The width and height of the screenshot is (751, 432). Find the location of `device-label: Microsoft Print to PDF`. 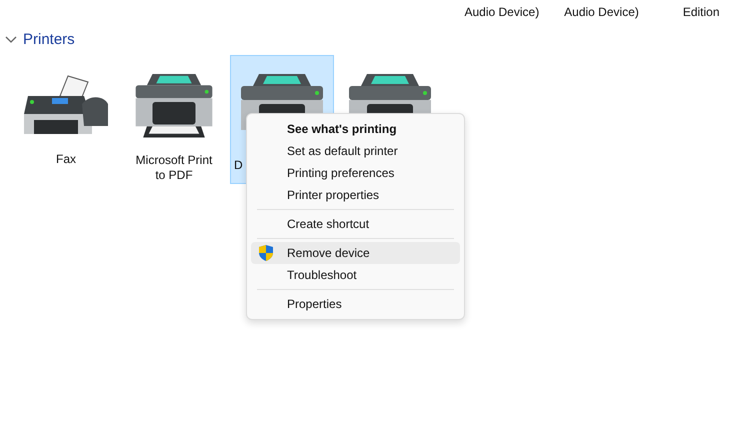

device-label: Microsoft Print to PDF is located at coordinates (174, 168).